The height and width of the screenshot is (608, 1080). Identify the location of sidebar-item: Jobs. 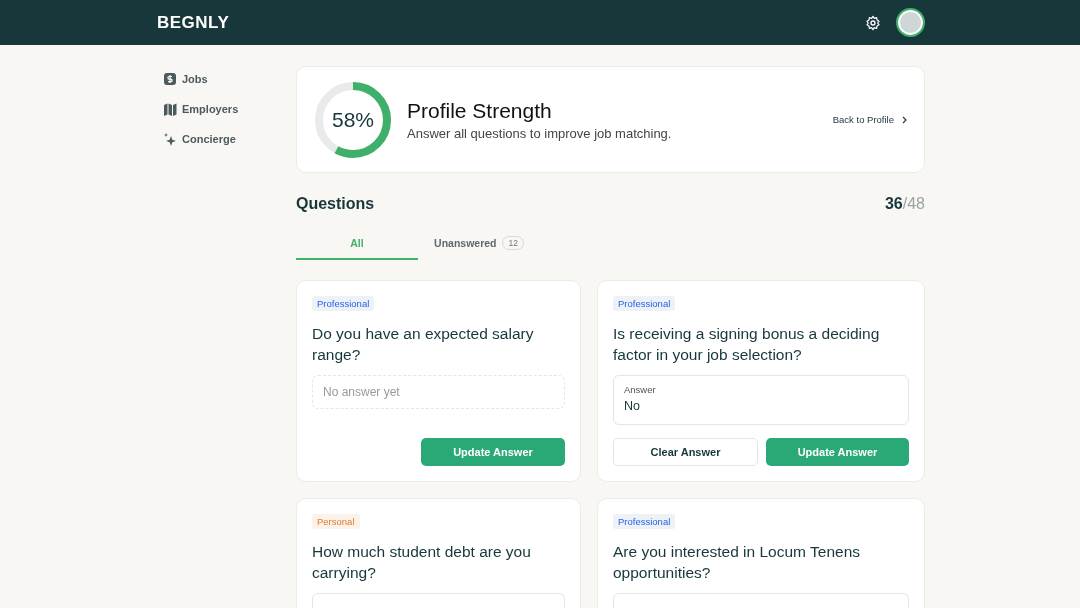
(229, 79).